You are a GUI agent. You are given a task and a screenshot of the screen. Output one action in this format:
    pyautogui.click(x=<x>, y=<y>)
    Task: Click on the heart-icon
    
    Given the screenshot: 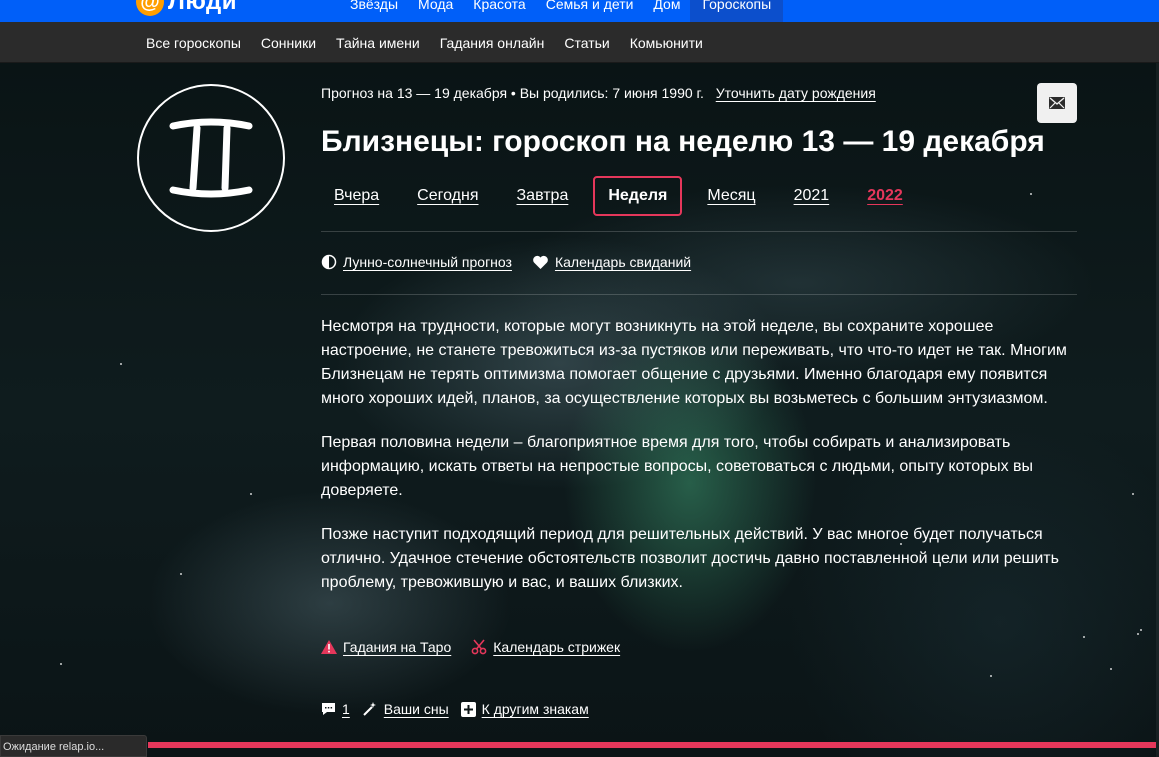 What is the action you would take?
    pyautogui.click(x=540, y=262)
    